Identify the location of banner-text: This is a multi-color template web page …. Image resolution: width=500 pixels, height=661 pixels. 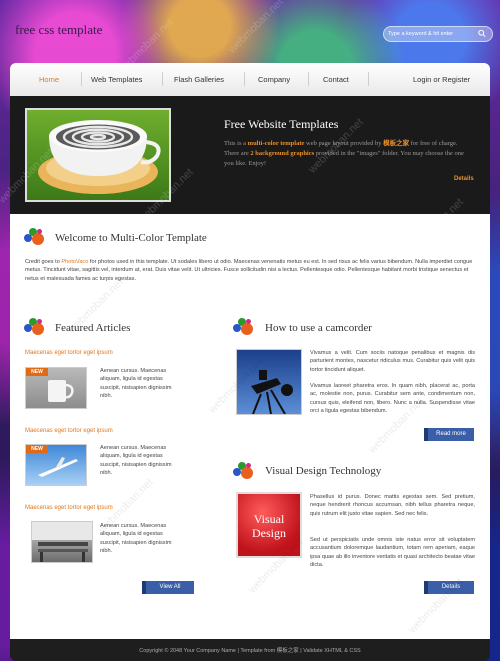
(344, 153).